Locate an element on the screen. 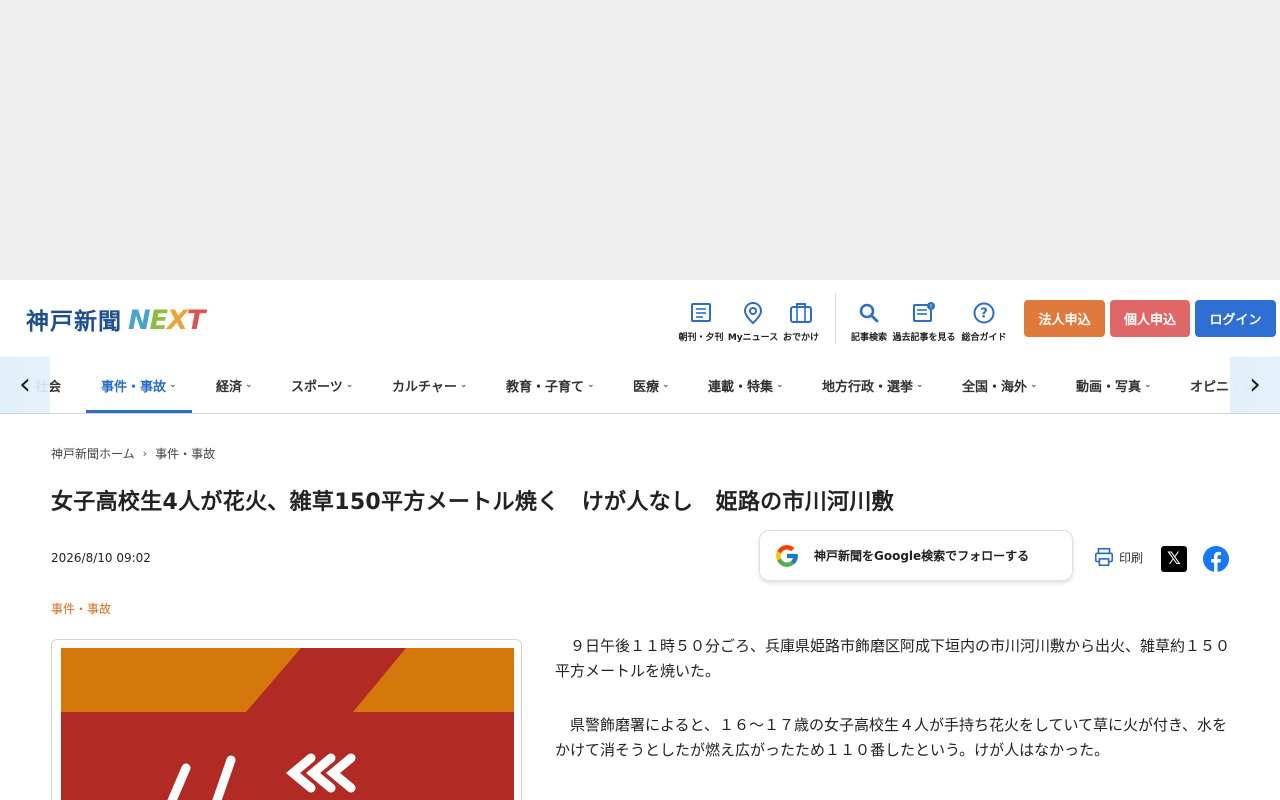  util-archive: ! 過去記事を見る is located at coordinates (924, 321).